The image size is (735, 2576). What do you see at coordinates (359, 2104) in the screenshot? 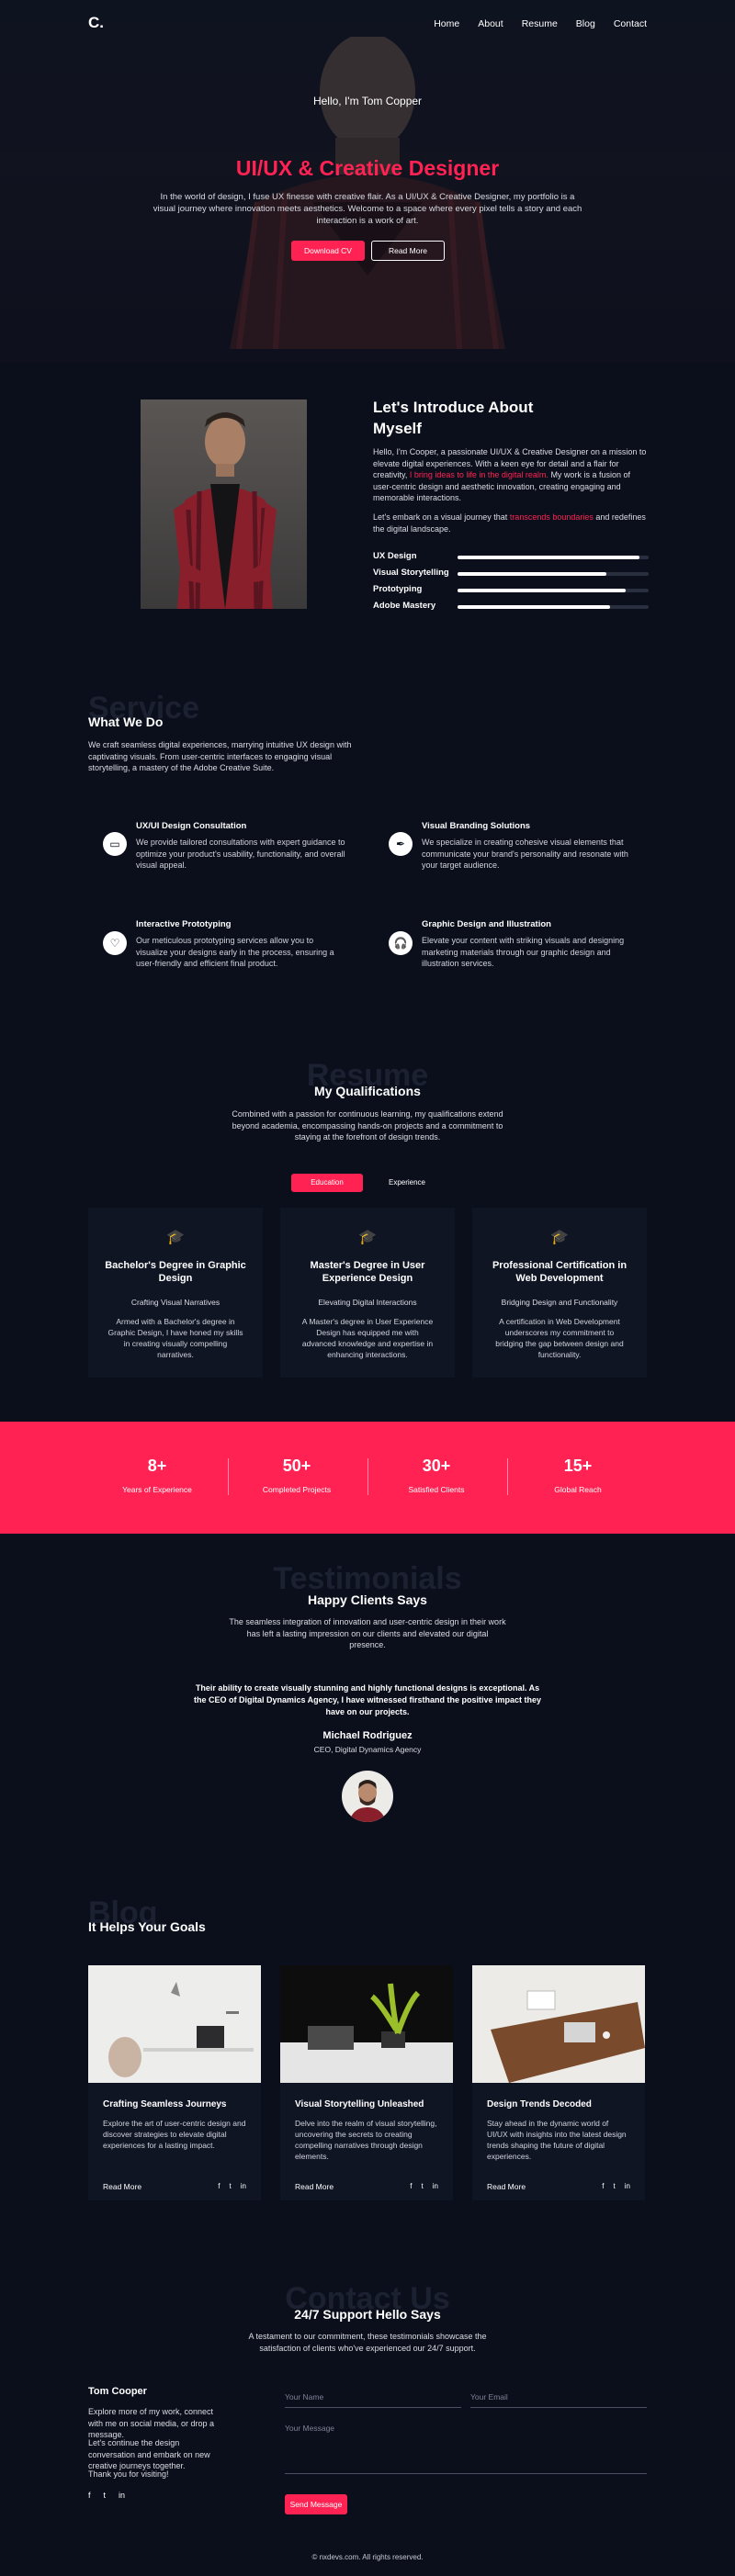
I see `blog-post-title: Visual Storytelling Unleashed` at bounding box center [359, 2104].